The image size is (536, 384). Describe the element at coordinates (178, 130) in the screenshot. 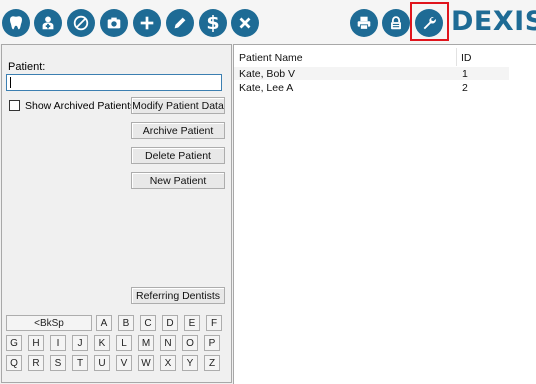

I see `archive-patient-button: Archive Patient` at that location.